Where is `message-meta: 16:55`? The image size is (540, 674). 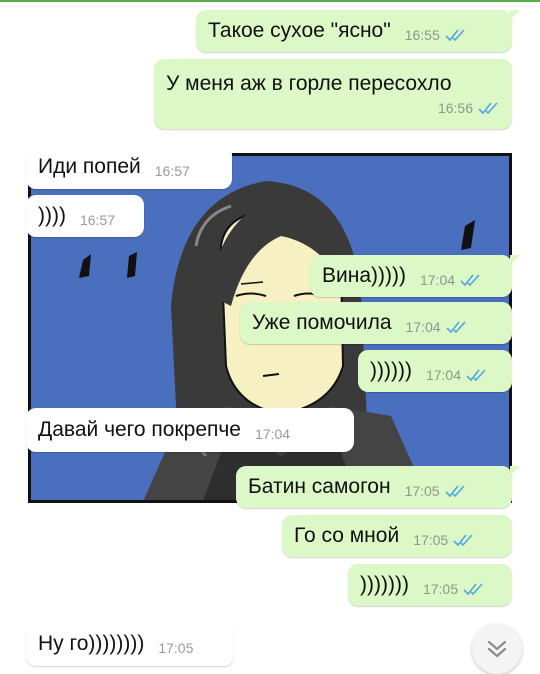
message-meta: 16:55 is located at coordinates (436, 35).